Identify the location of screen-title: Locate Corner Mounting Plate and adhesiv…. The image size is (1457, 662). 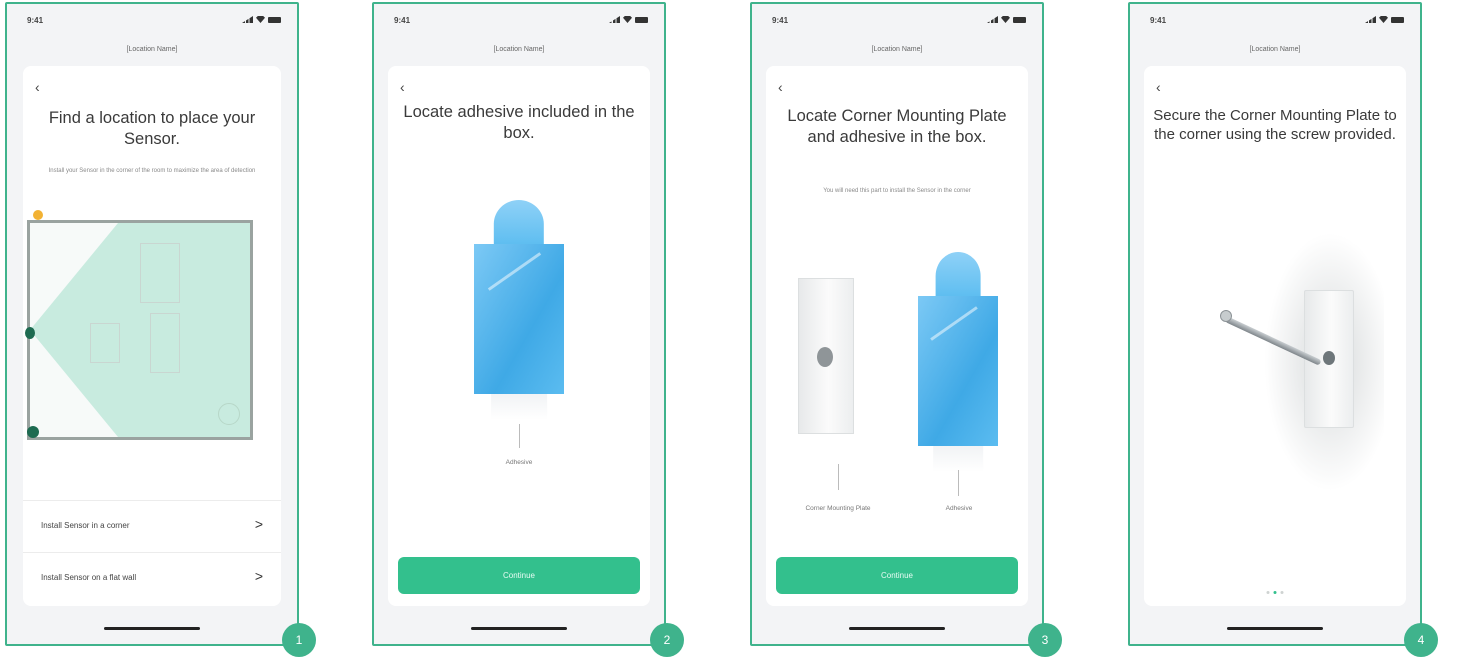
(897, 126).